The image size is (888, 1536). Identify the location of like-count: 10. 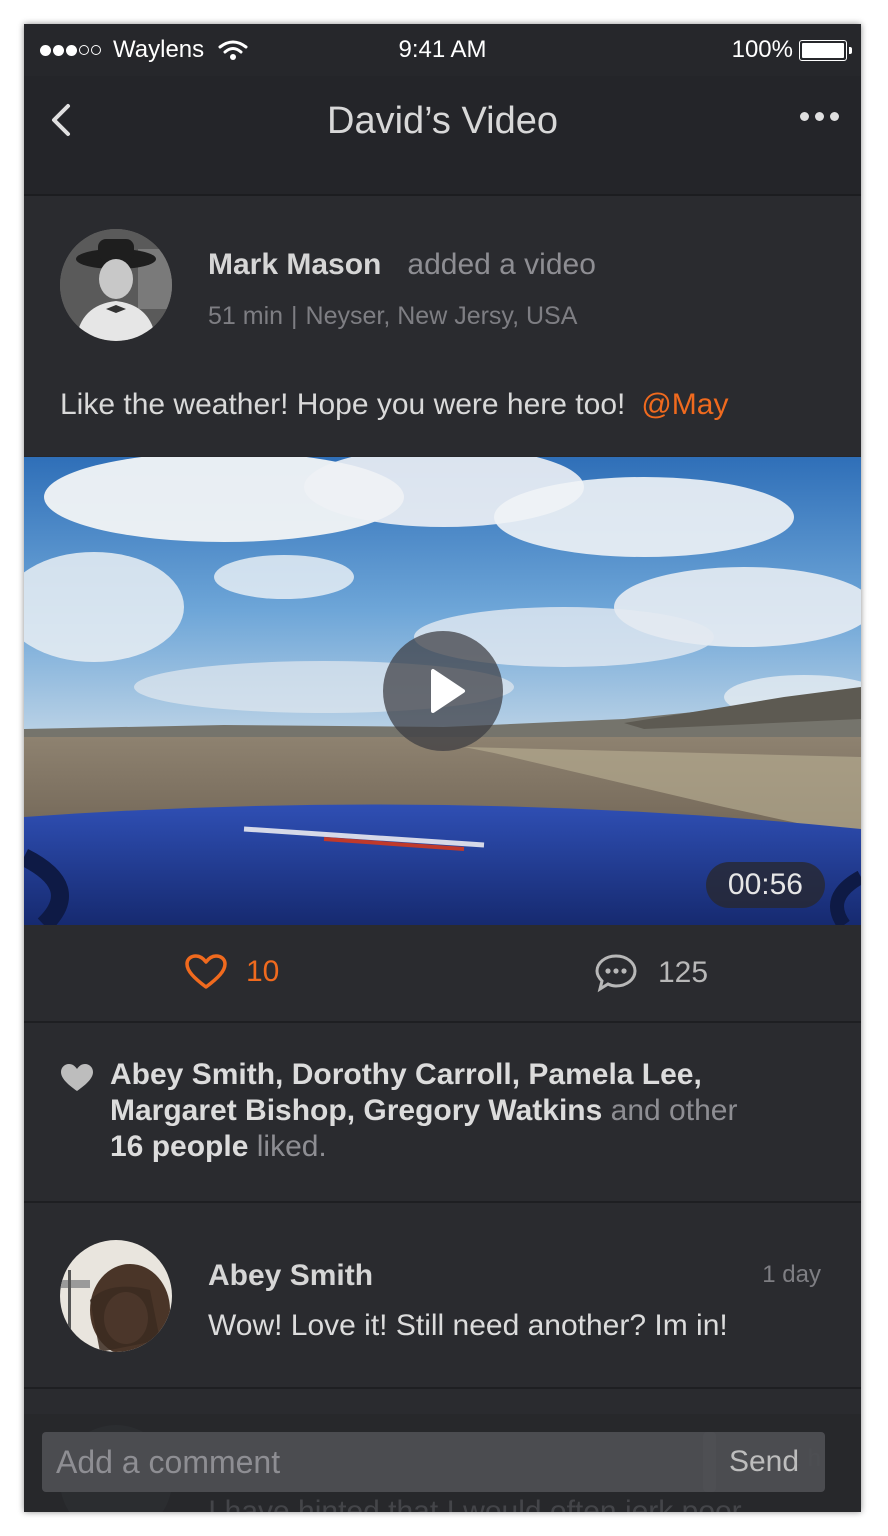
(263, 971).